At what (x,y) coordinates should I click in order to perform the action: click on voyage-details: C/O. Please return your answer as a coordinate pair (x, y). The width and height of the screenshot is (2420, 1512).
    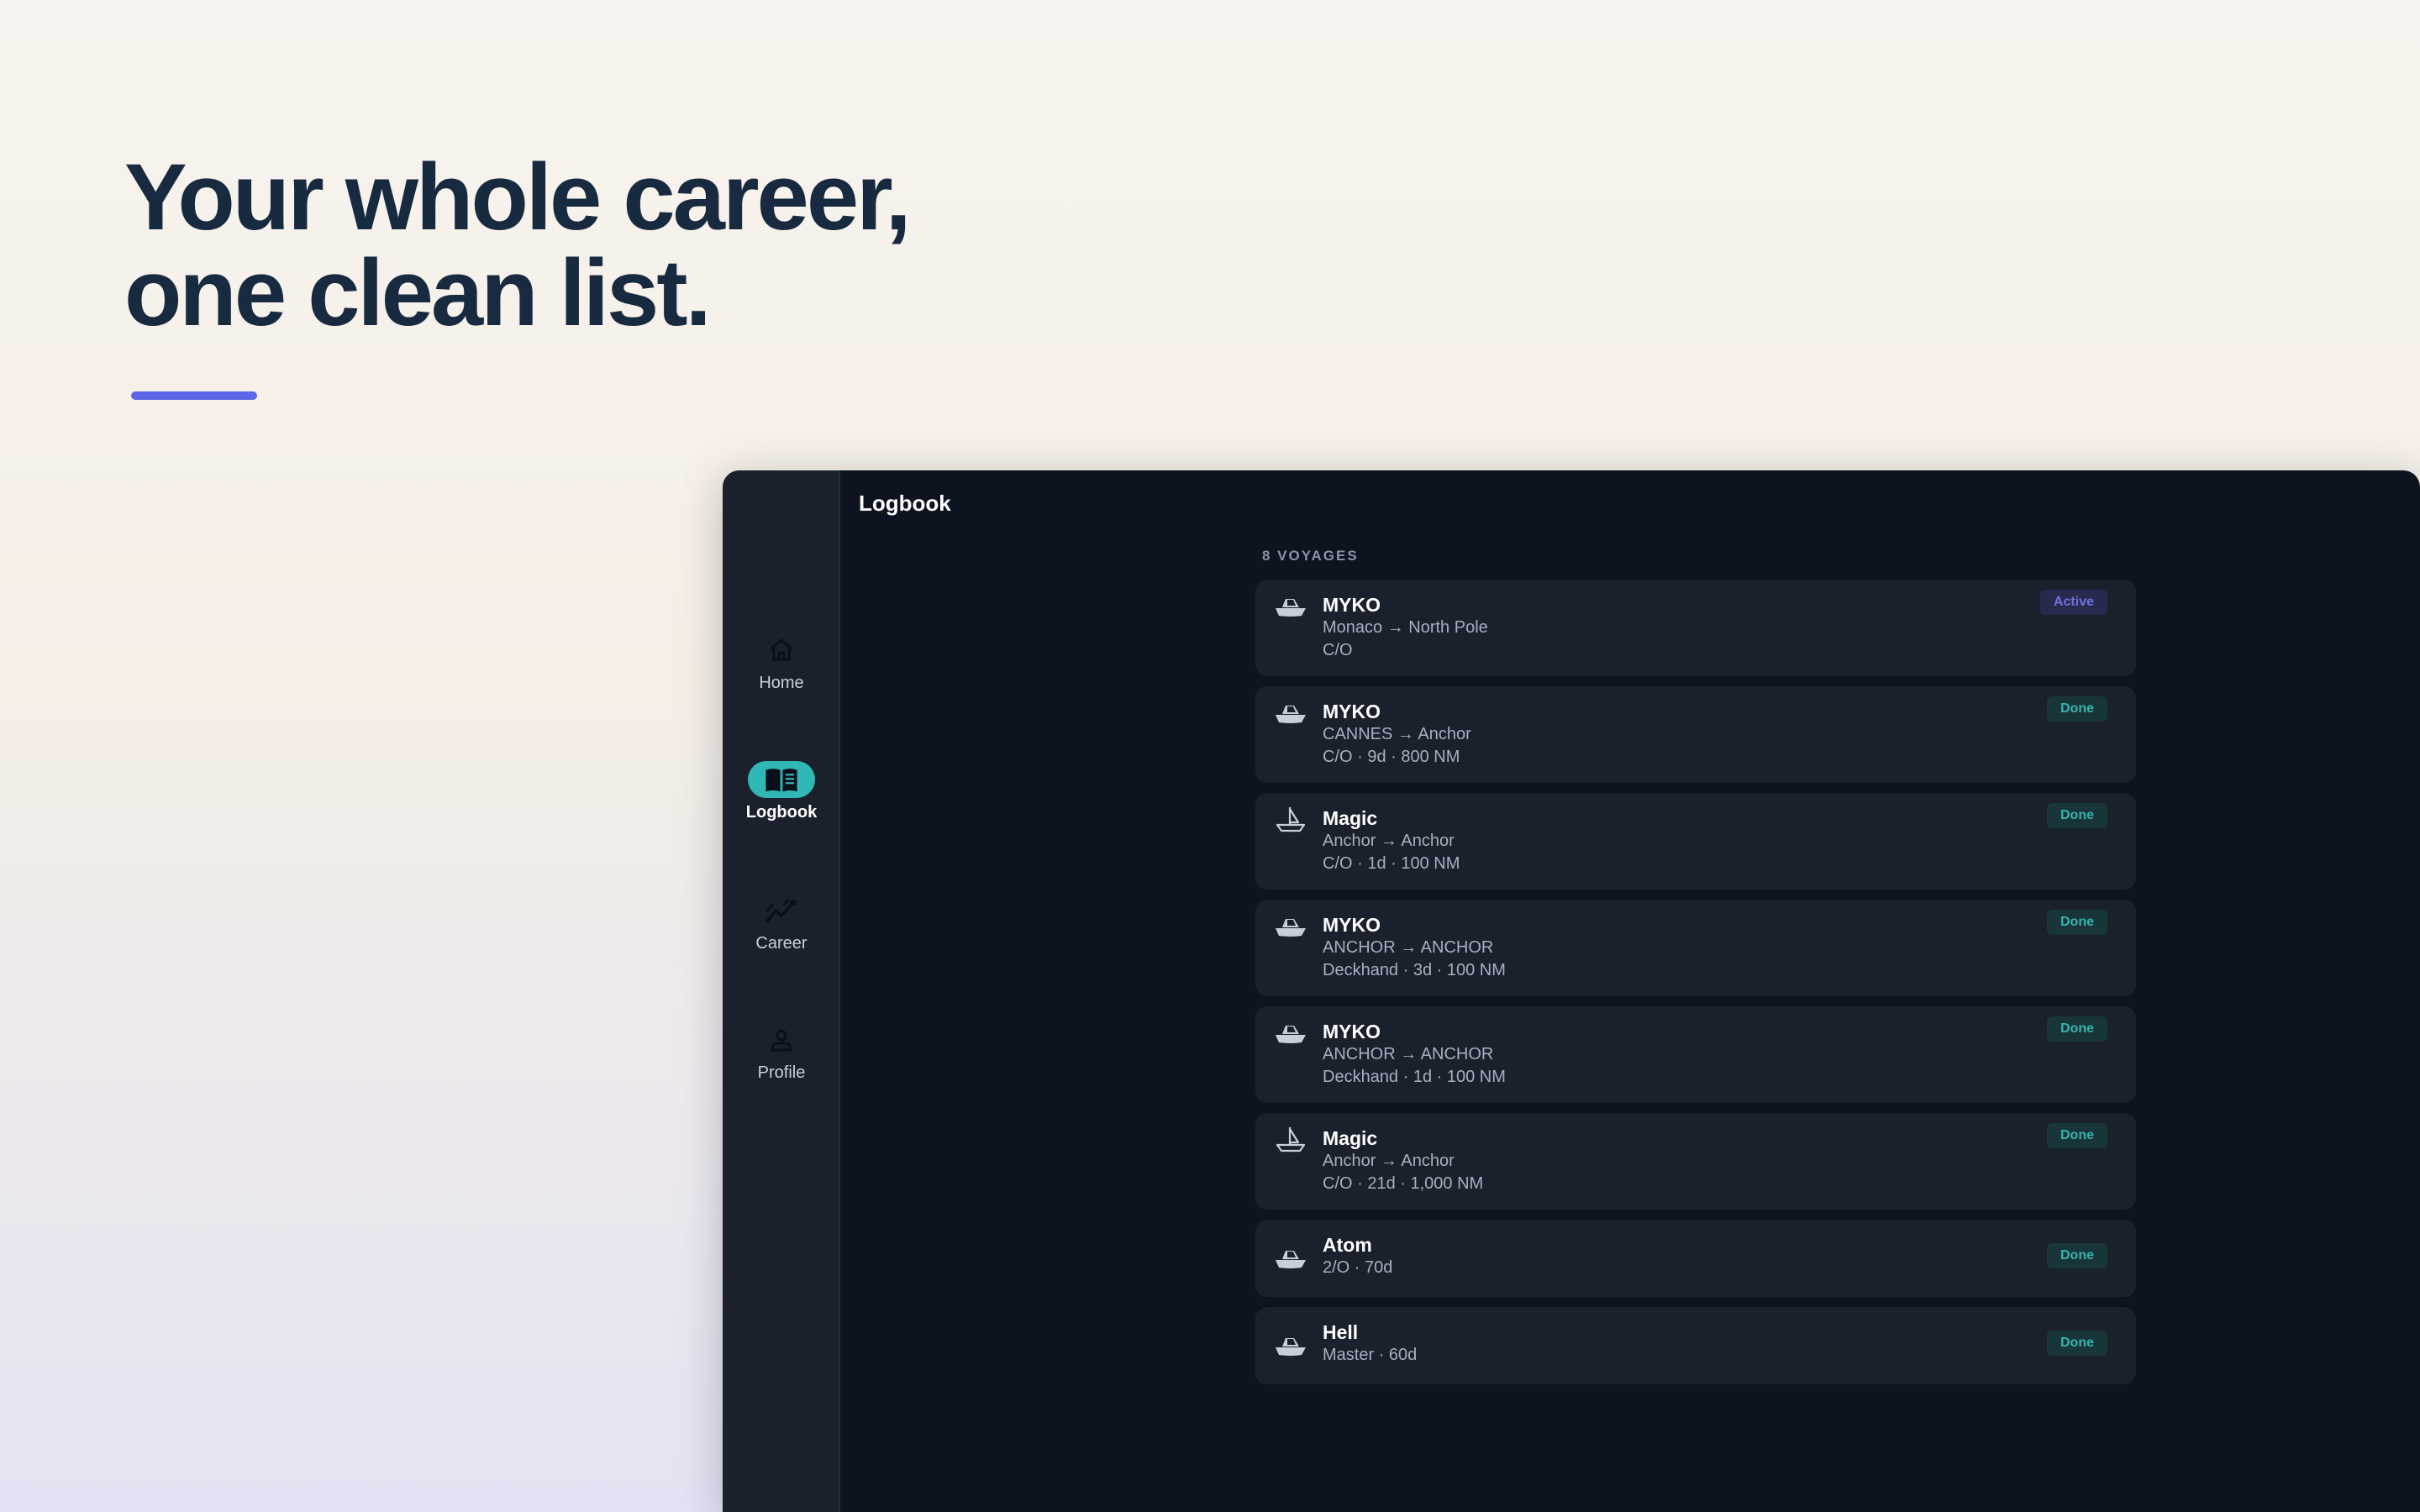
    Looking at the image, I should click on (1338, 650).